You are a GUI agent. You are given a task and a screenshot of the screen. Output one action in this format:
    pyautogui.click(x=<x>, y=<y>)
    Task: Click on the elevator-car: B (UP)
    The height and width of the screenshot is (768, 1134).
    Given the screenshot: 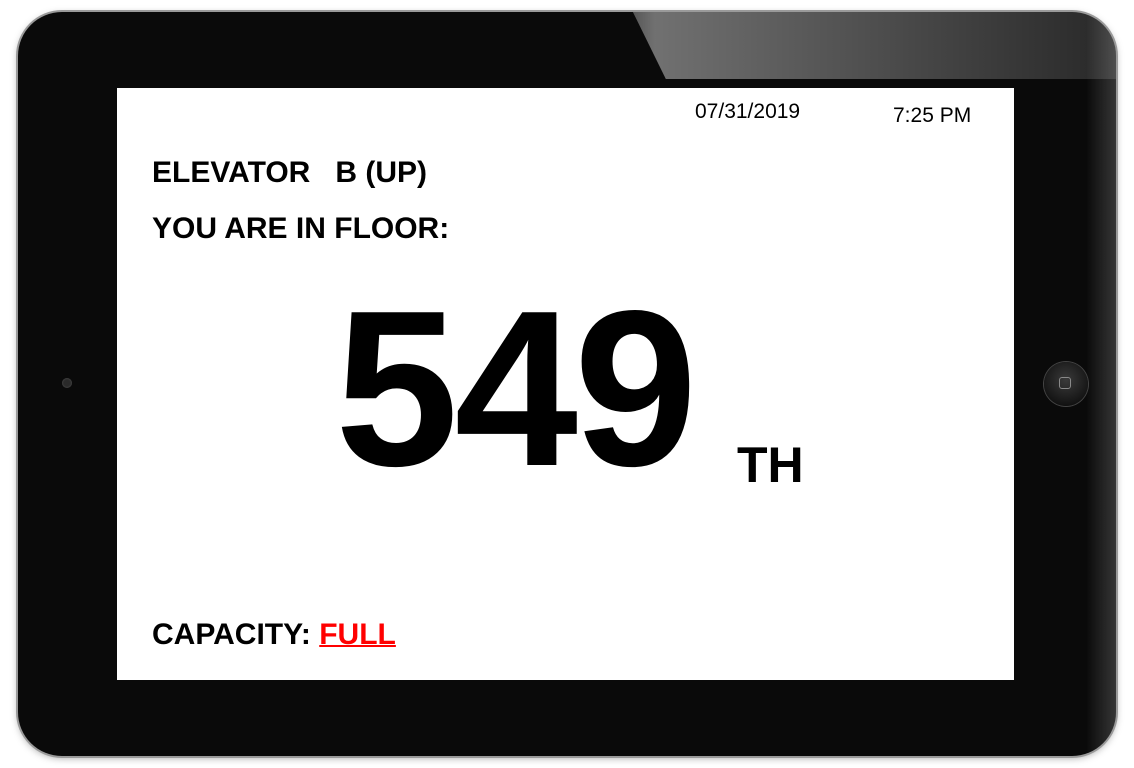 What is the action you would take?
    pyautogui.click(x=381, y=172)
    